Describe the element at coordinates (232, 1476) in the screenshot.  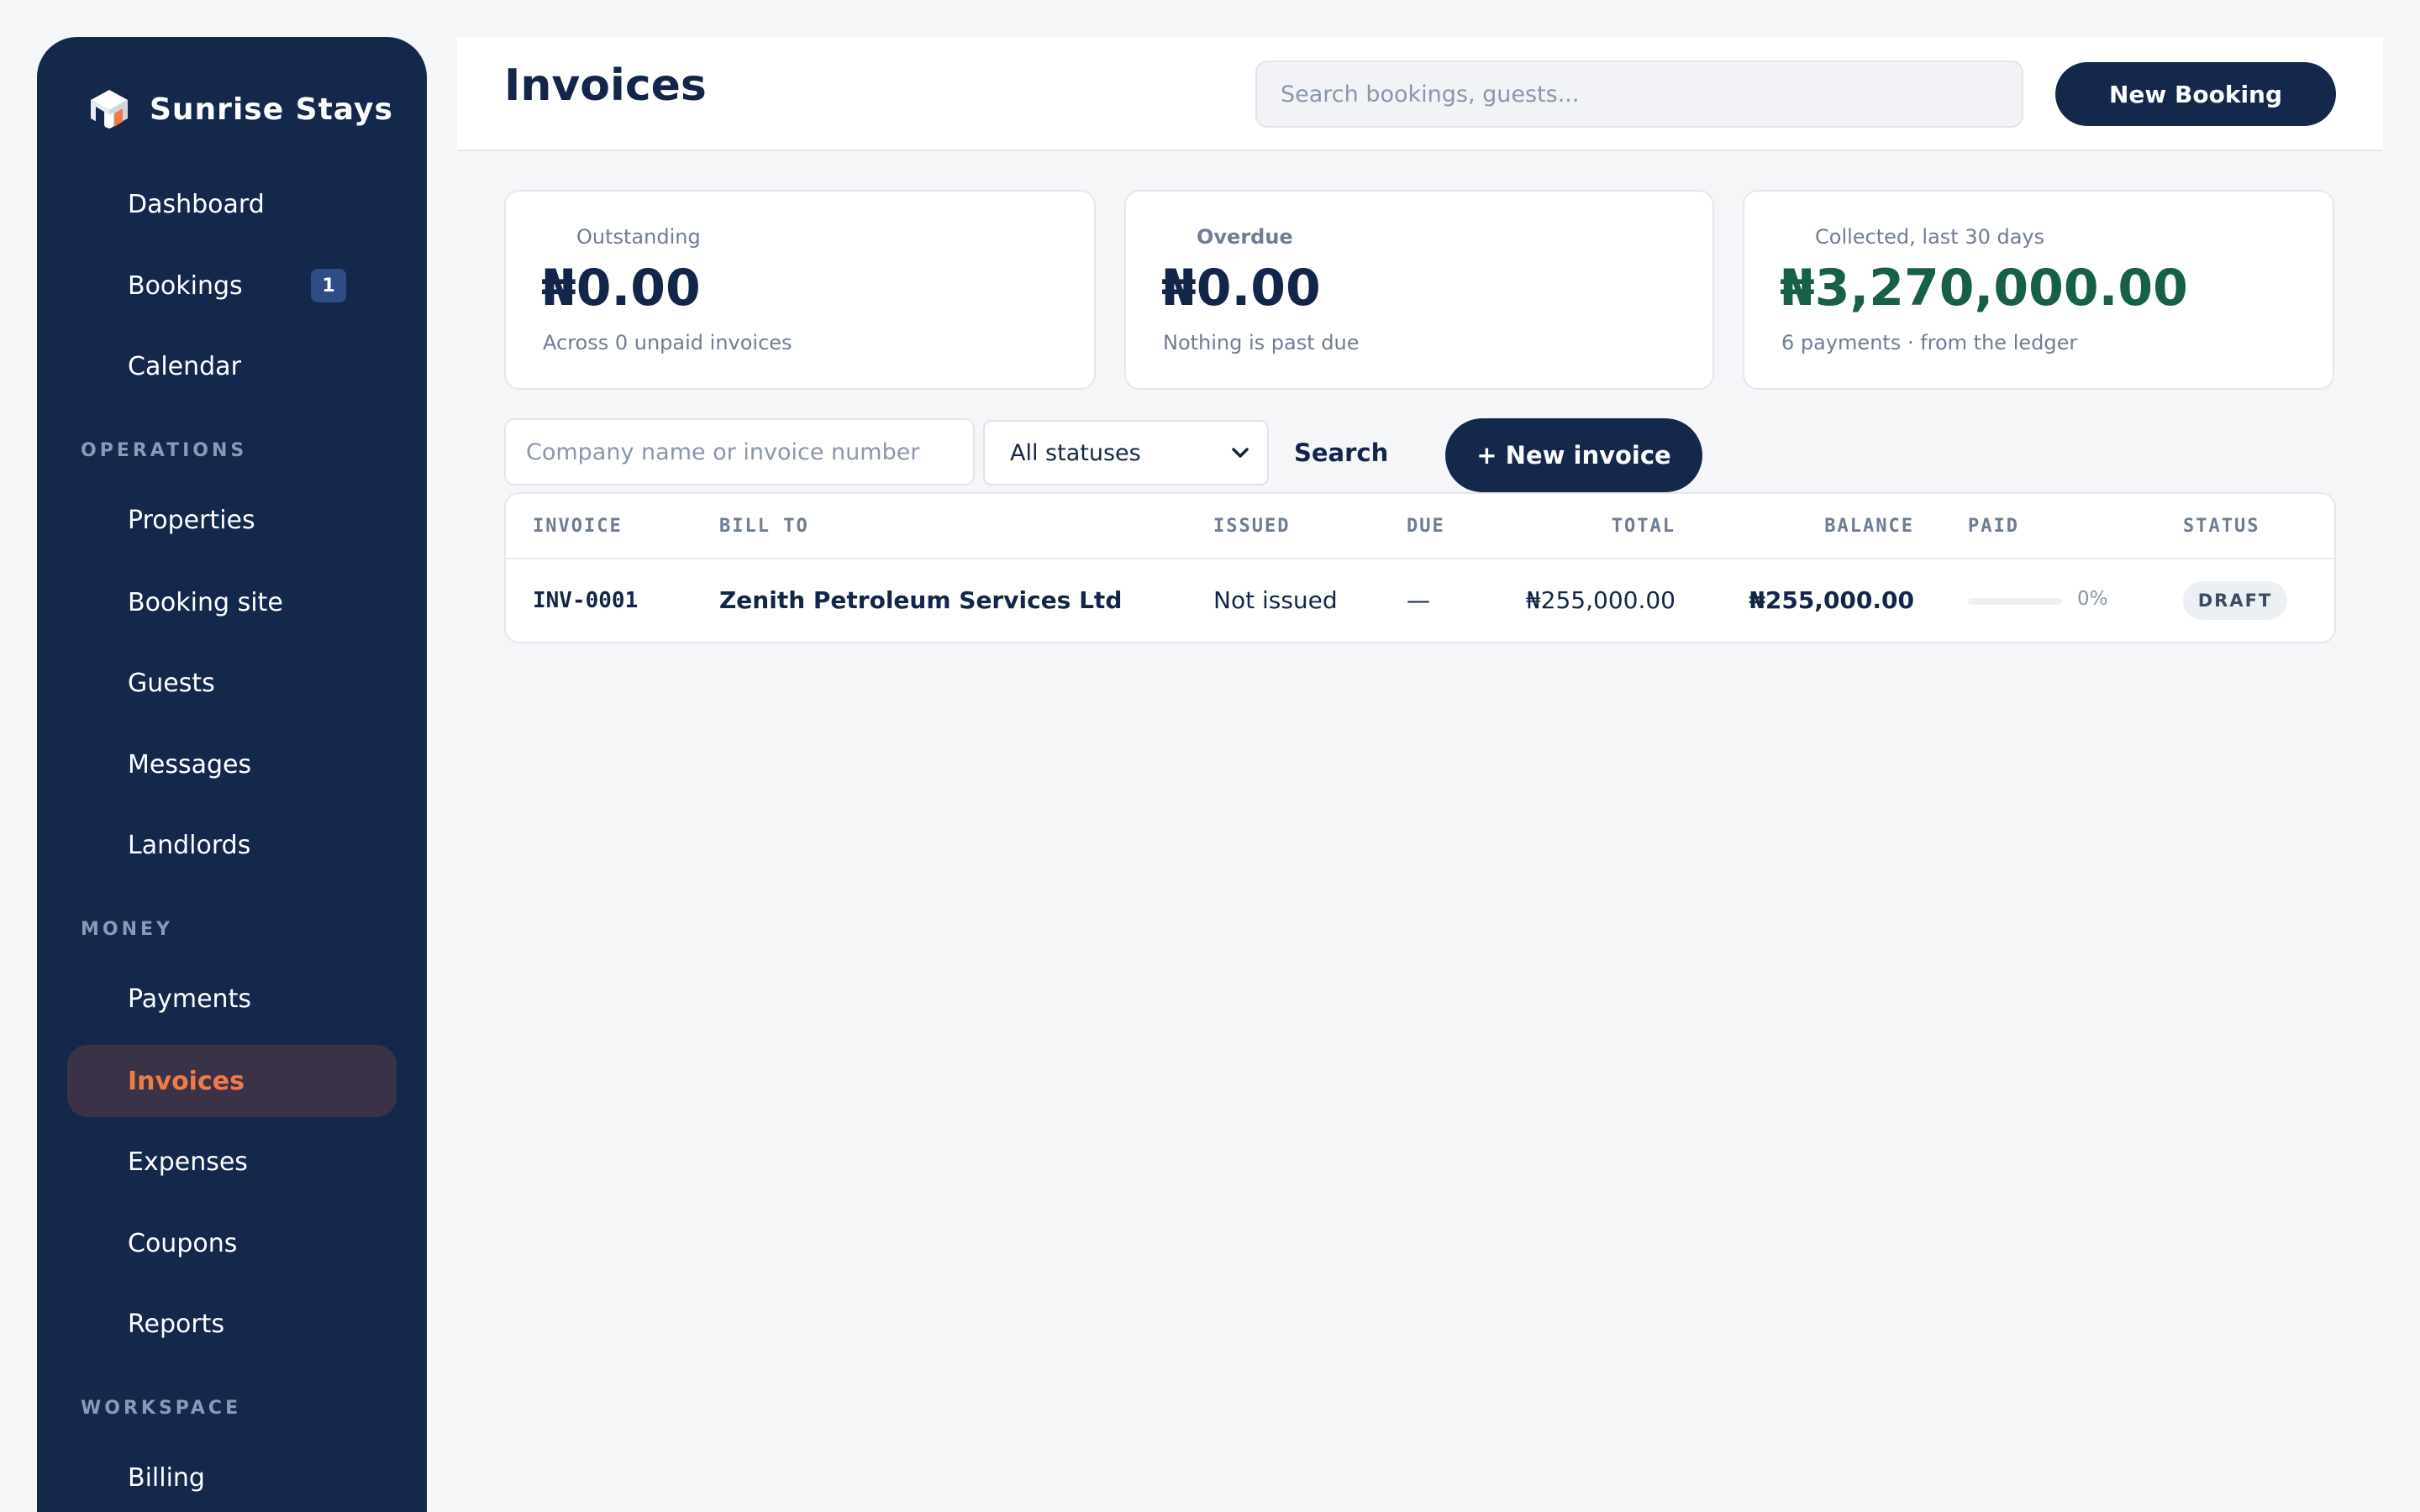
I see `sidebar-item-billing: Billing` at that location.